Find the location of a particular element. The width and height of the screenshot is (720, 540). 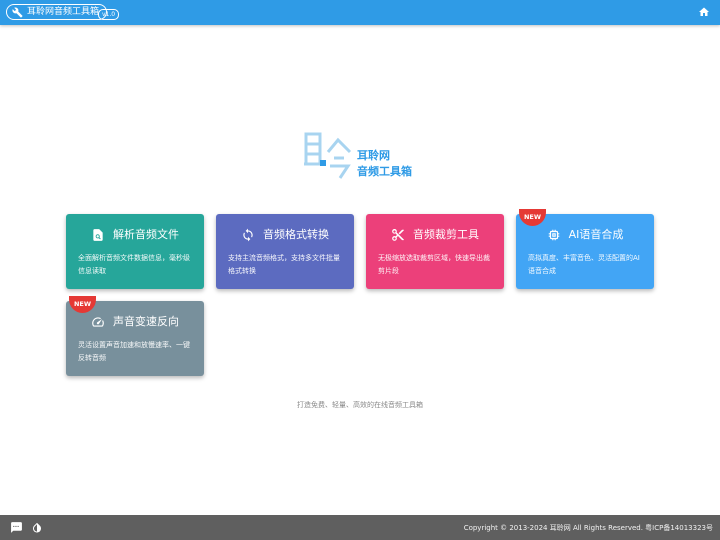

logo-text-toolbox: 音频工具箱 is located at coordinates (384, 171).